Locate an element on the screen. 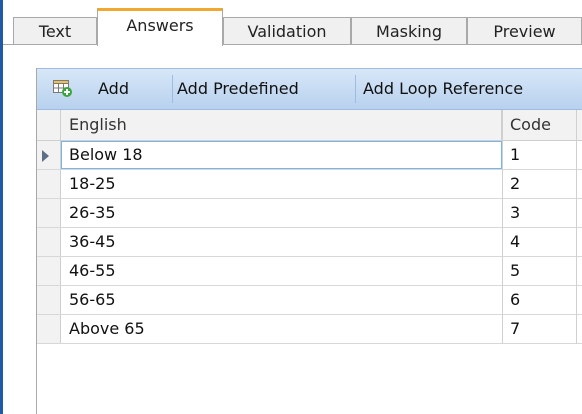  table-row: 26-35 3 is located at coordinates (309, 213).